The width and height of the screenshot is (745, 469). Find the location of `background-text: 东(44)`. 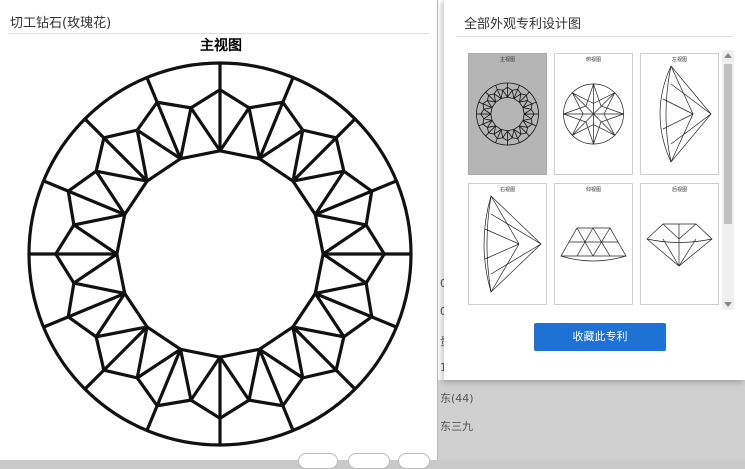

background-text: 东(44) is located at coordinates (457, 398).